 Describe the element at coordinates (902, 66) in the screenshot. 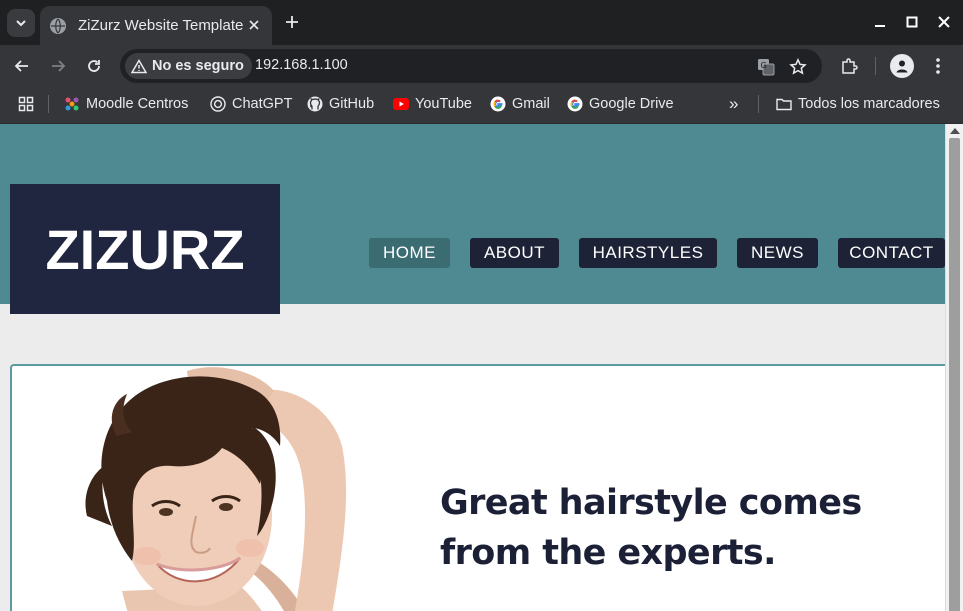

I see `profile-avatar-icon` at that location.